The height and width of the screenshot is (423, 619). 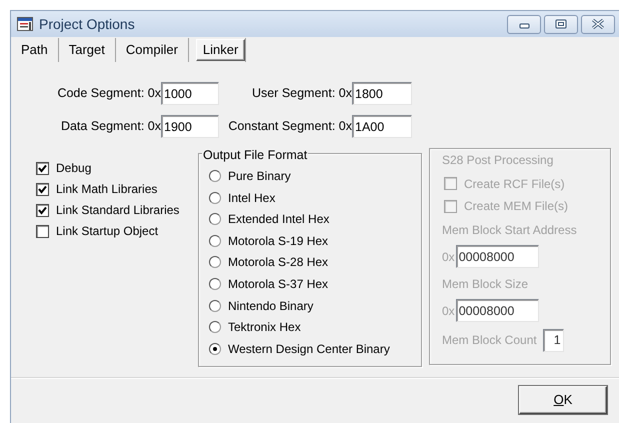 What do you see at coordinates (514, 184) in the screenshot?
I see `checkbox-label: Create RCF File(s)` at bounding box center [514, 184].